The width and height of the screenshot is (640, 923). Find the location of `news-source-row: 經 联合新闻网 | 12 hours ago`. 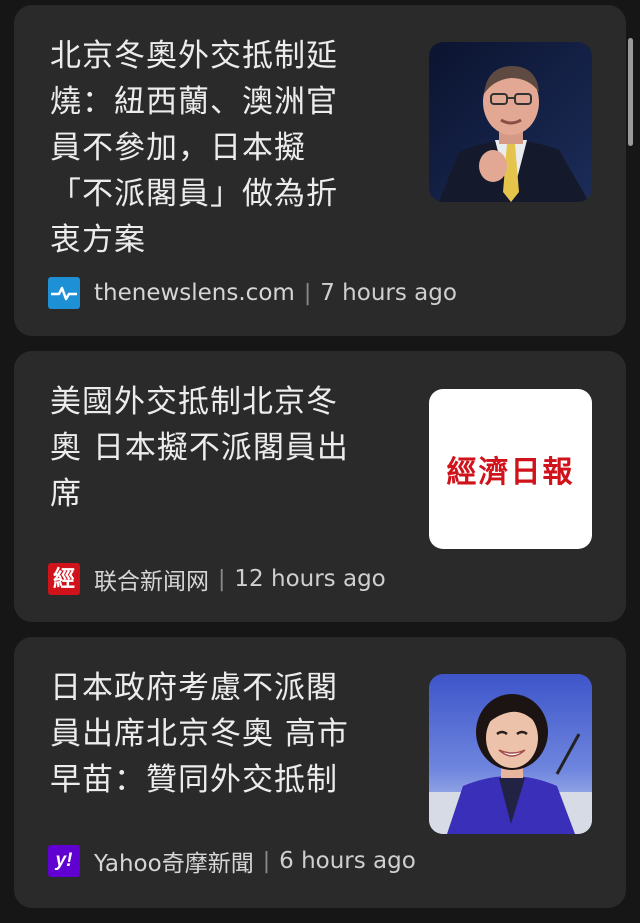

news-source-row: 經 联合新闻网 | 12 hours ago is located at coordinates (217, 579).